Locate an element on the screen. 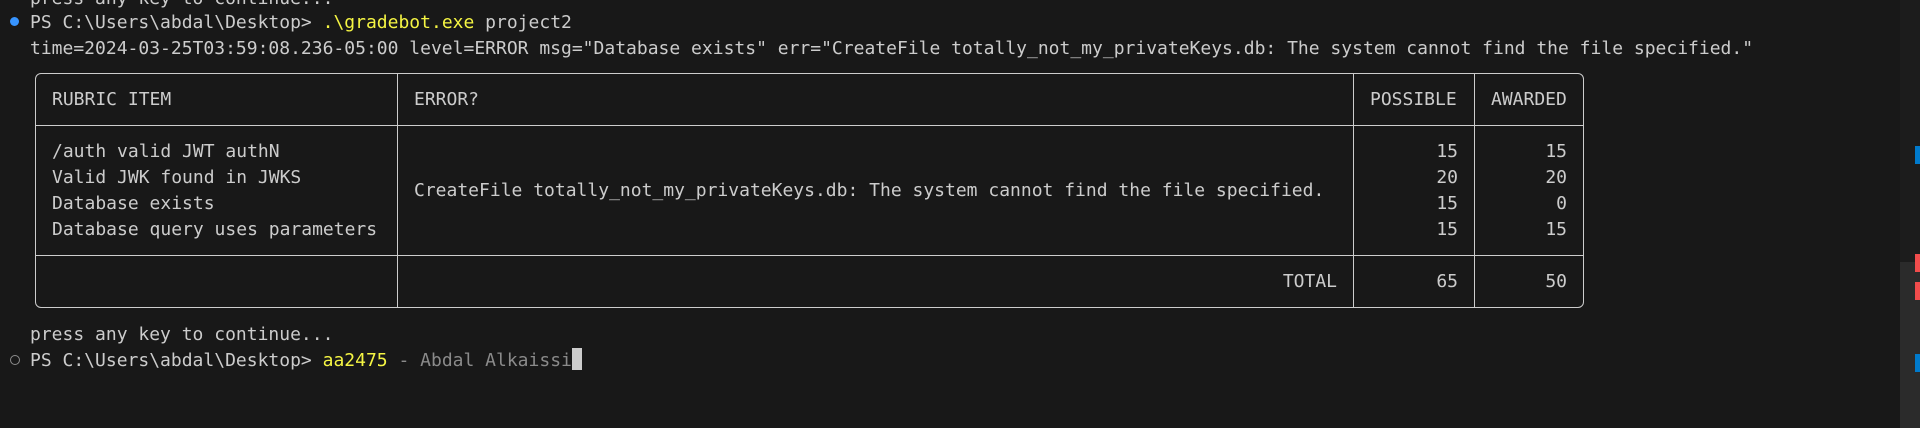  table-header-row: RUBRIC ITEM ERROR? POSSIBLE AWARDED is located at coordinates (809, 100).